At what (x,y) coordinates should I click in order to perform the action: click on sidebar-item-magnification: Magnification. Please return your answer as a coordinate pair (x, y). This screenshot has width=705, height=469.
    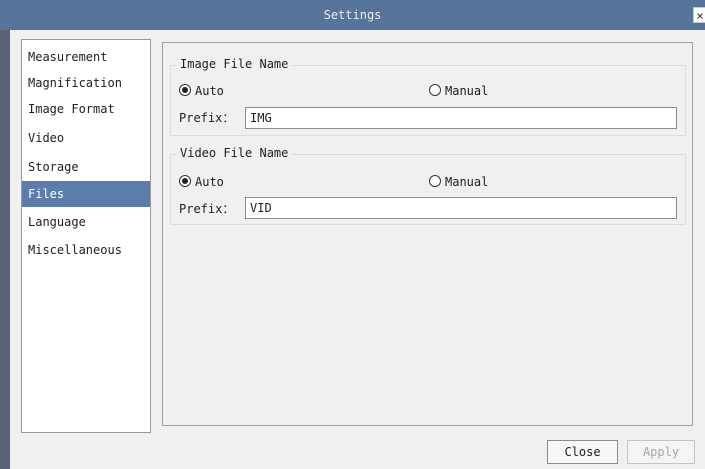
    Looking at the image, I should click on (86, 83).